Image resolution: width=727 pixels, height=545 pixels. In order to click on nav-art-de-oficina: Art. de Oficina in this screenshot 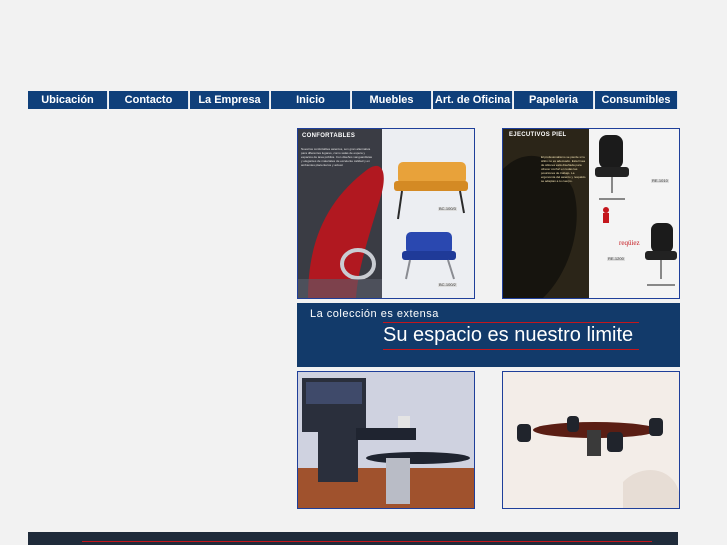, I will do `click(473, 100)`.